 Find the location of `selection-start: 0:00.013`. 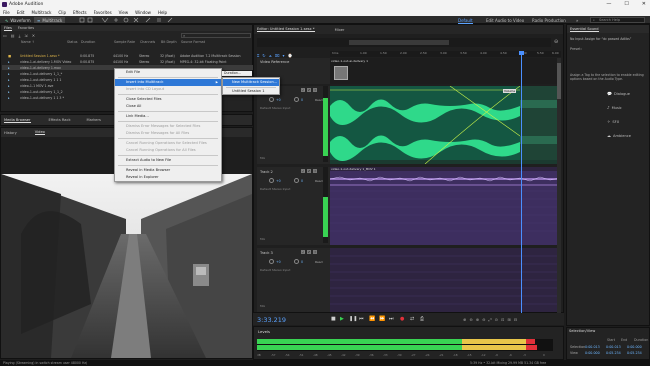

selection-start: 0:00.013 is located at coordinates (592, 347).